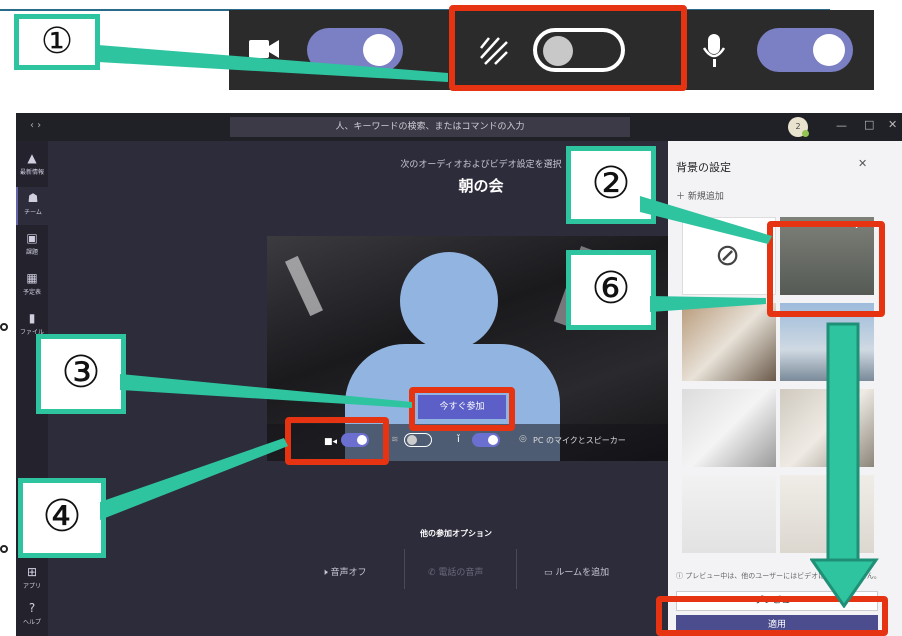 The image size is (902, 636). What do you see at coordinates (62, 518) in the screenshot?
I see `callout-4: ④` at bounding box center [62, 518].